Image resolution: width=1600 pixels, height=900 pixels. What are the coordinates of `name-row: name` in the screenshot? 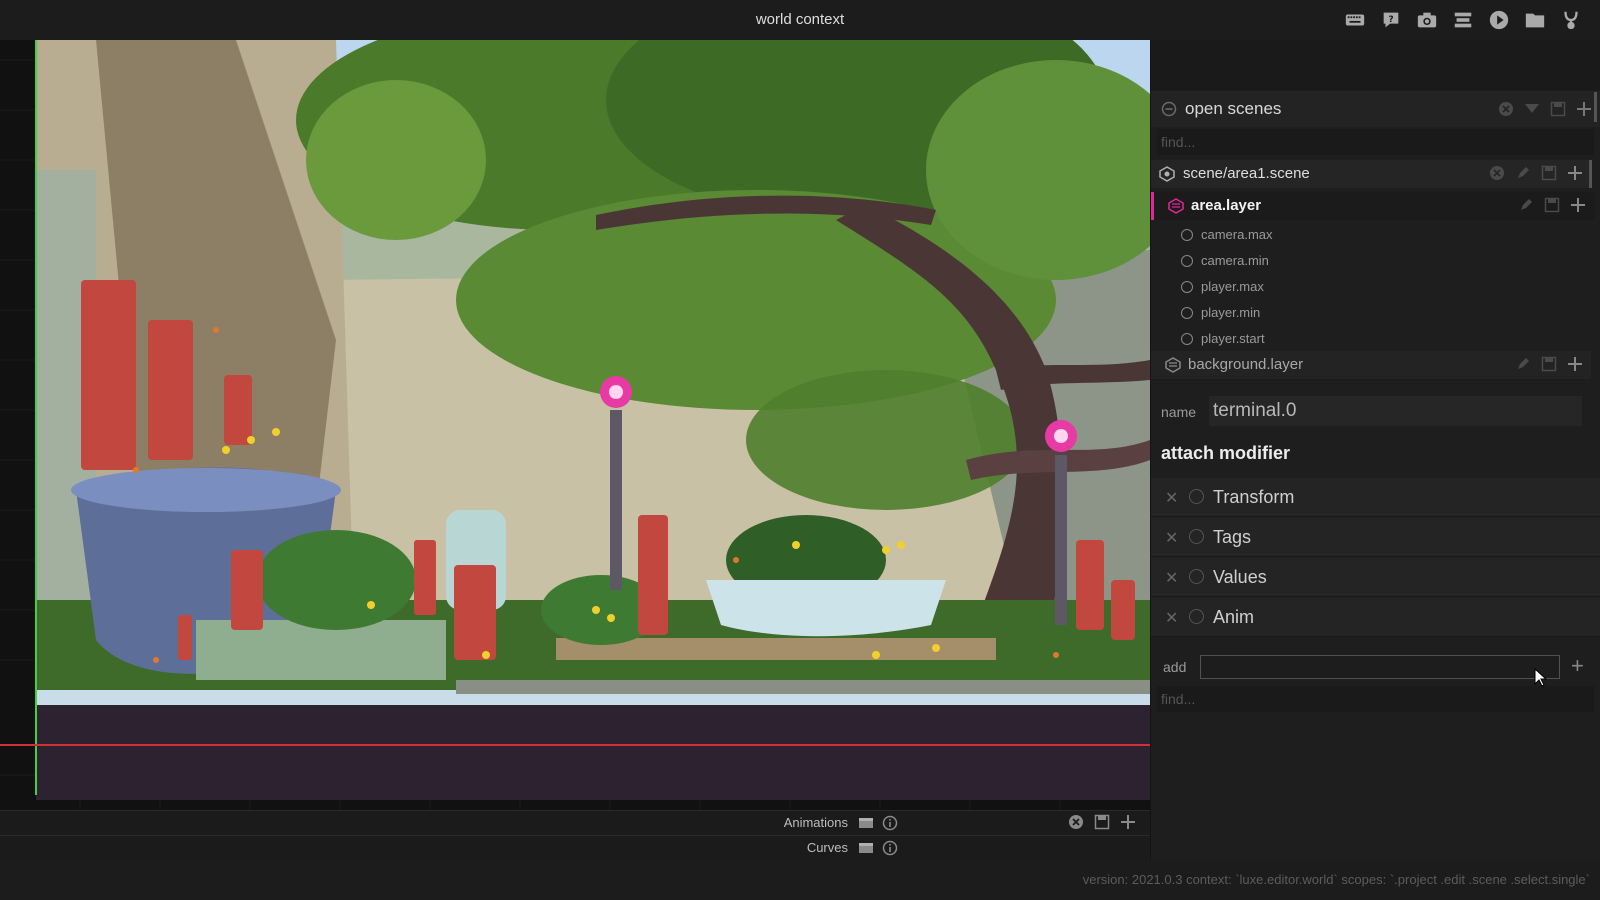 It's located at (1375, 412).